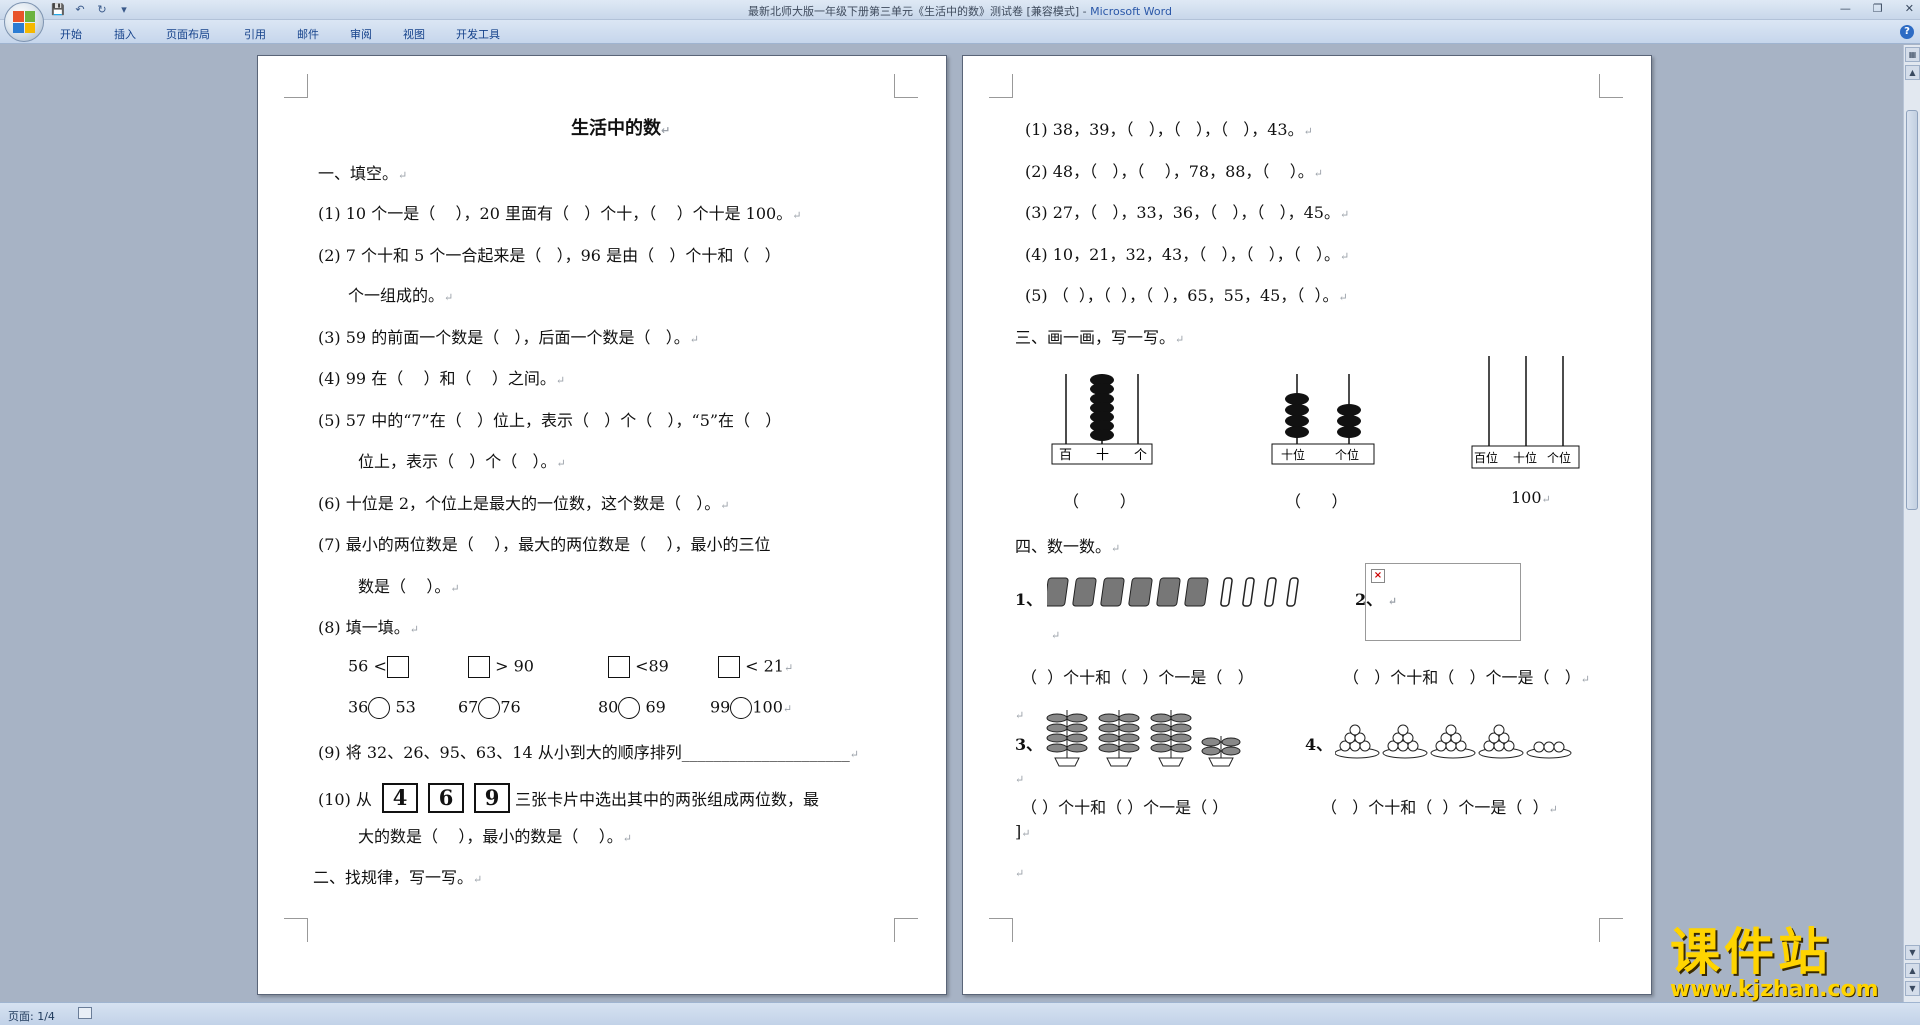 Image resolution: width=1920 pixels, height=1025 pixels. Describe the element at coordinates (1174, 171) in the screenshot. I see `sequence-line: (2) 48，（ ），（ ），78，88，（ ）。↵` at that location.